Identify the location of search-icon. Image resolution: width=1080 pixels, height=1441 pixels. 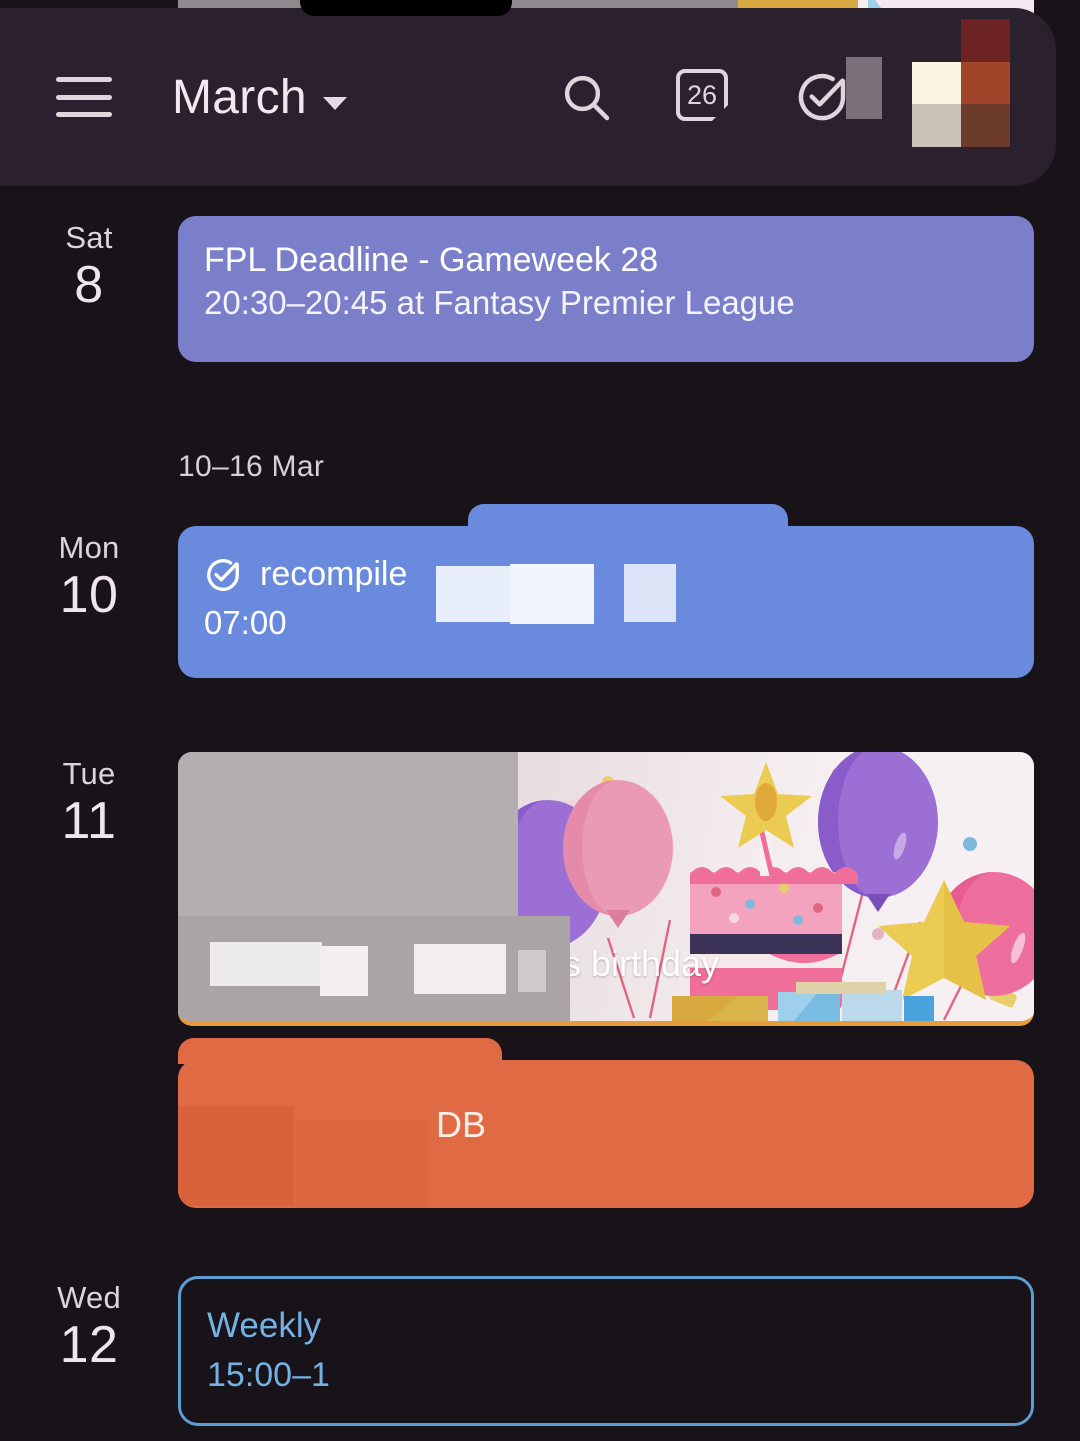
(587, 98).